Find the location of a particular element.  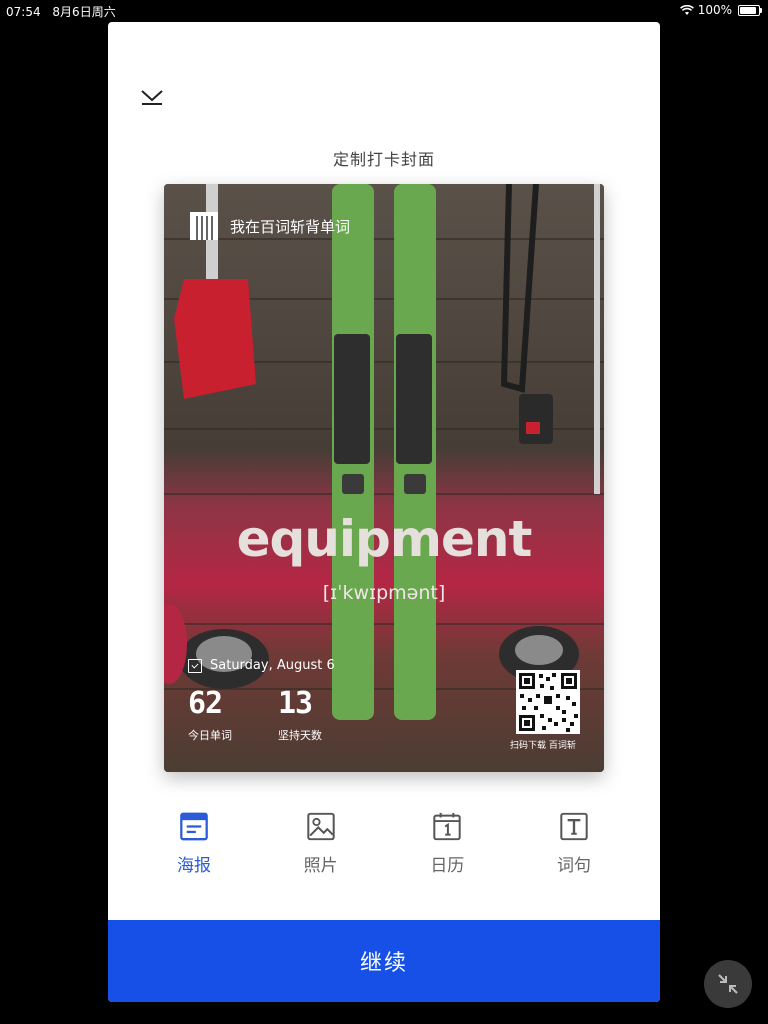

battery-icon is located at coordinates (750, 10).